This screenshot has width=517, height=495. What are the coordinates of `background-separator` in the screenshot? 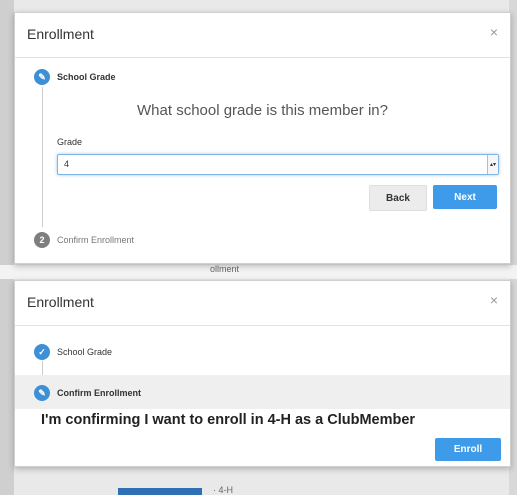 It's located at (258, 272).